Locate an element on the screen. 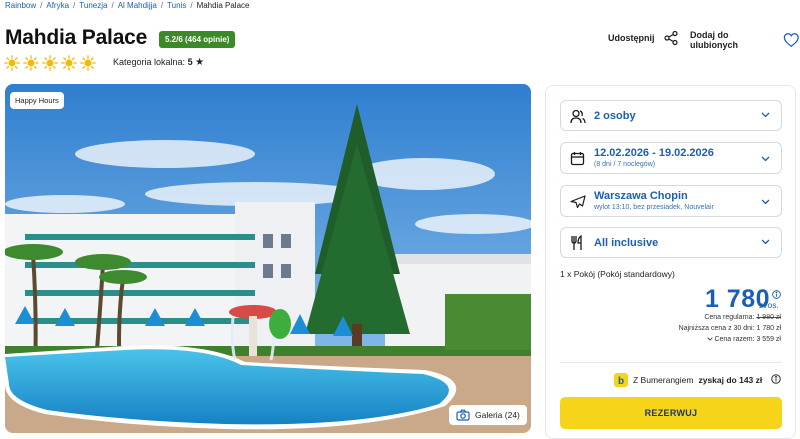  breadcrumb-link-tunezja: Tunezja is located at coordinates (93, 5).